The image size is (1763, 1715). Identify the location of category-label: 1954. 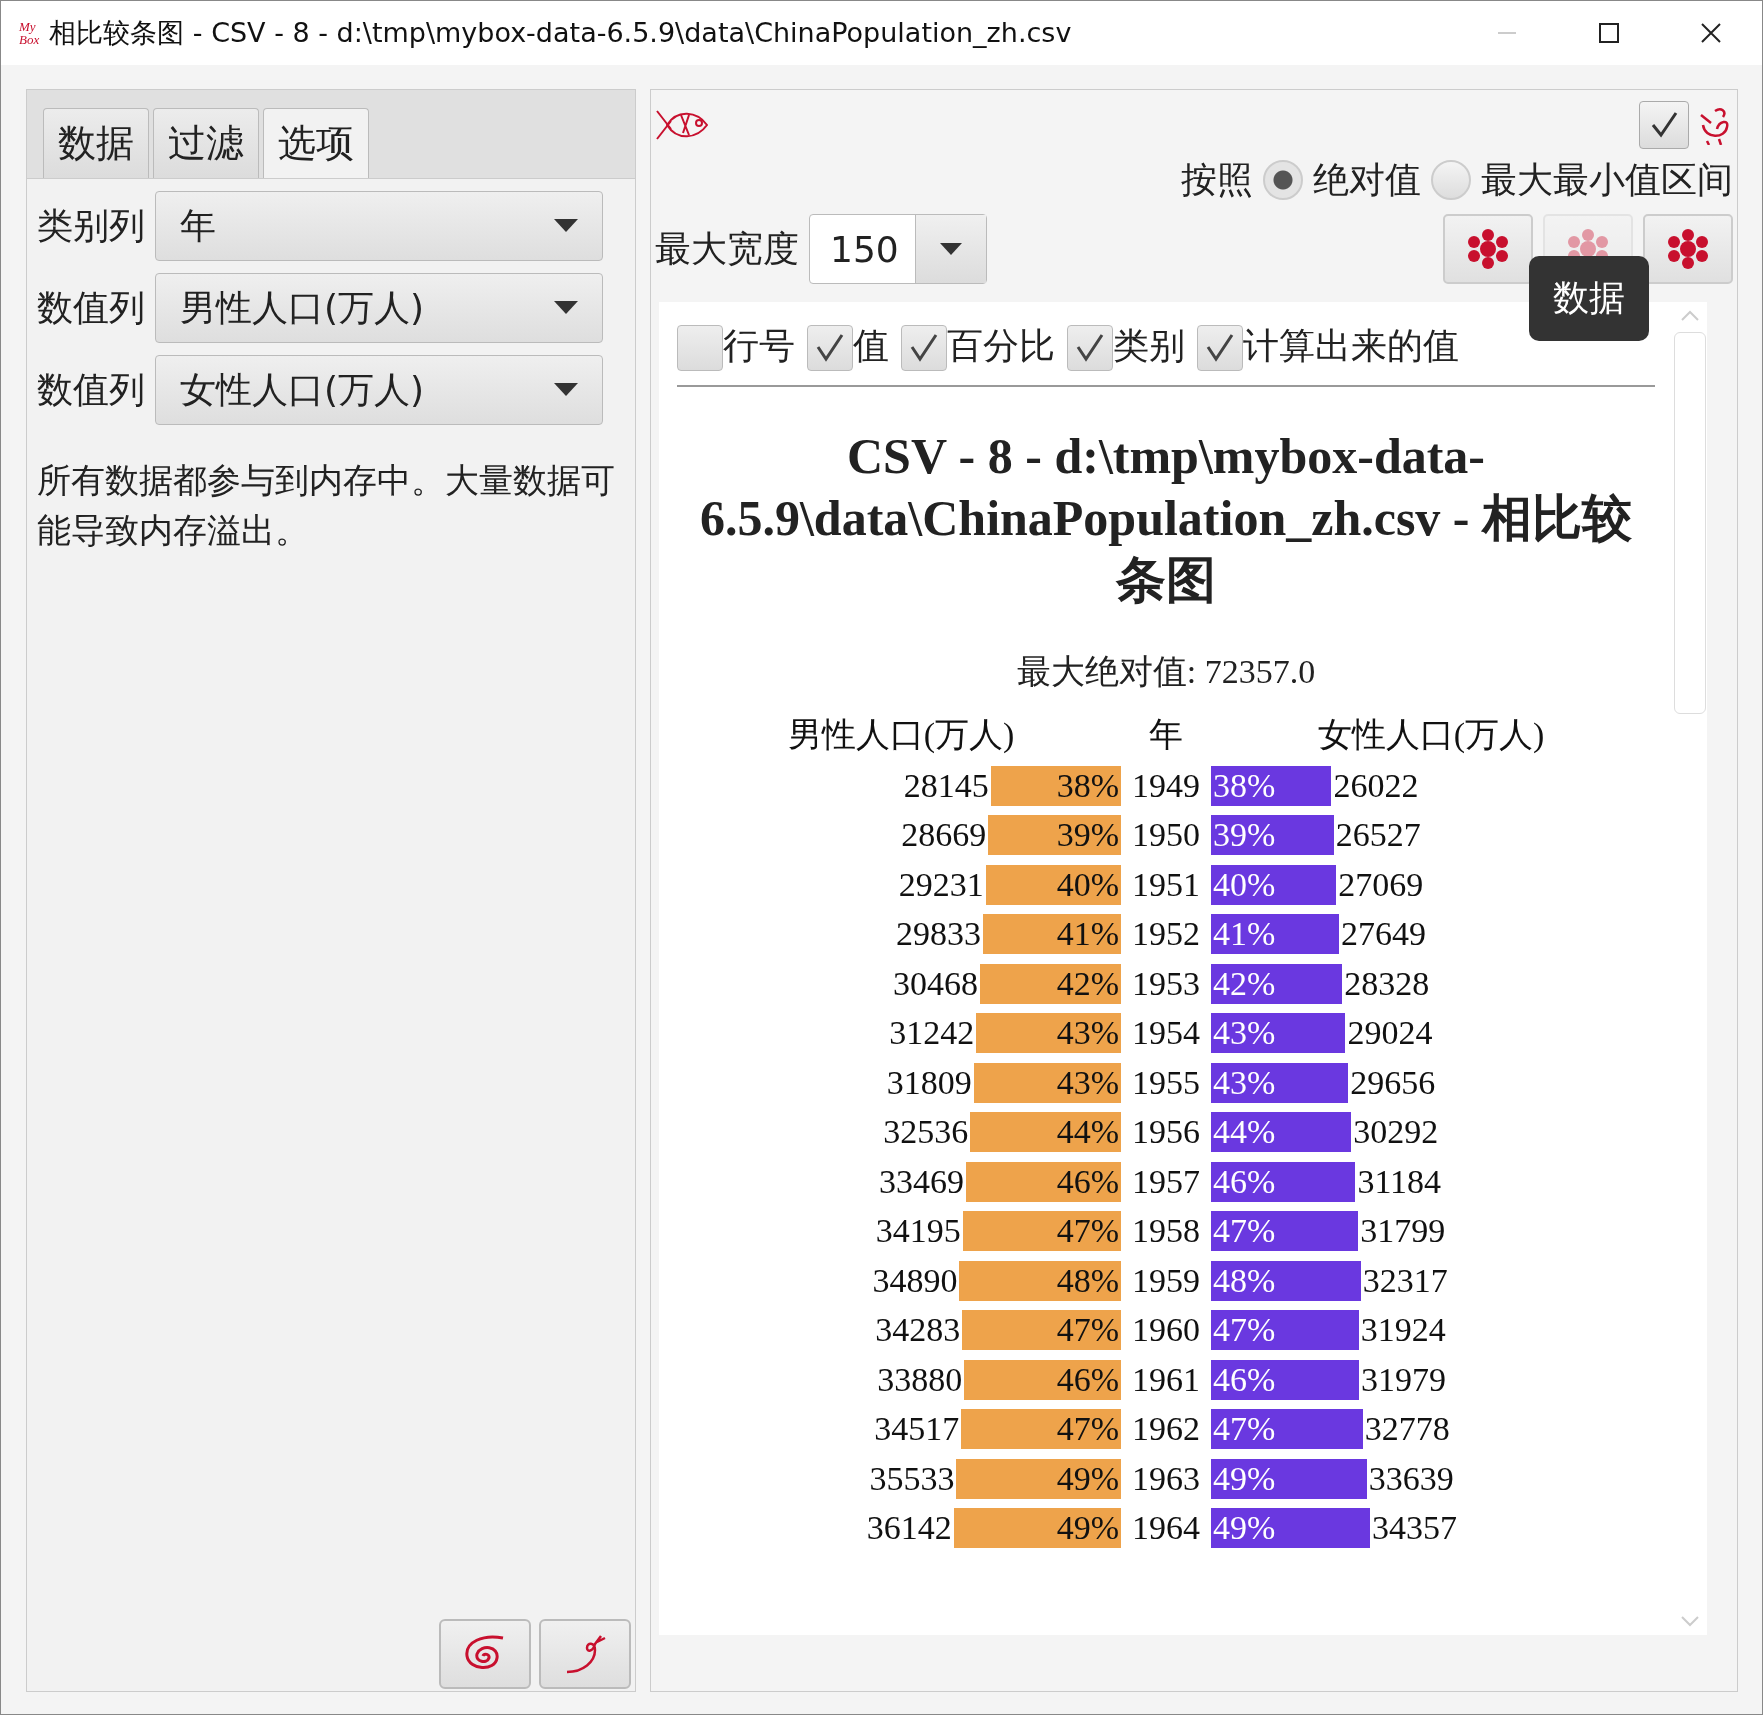
(1166, 1033).